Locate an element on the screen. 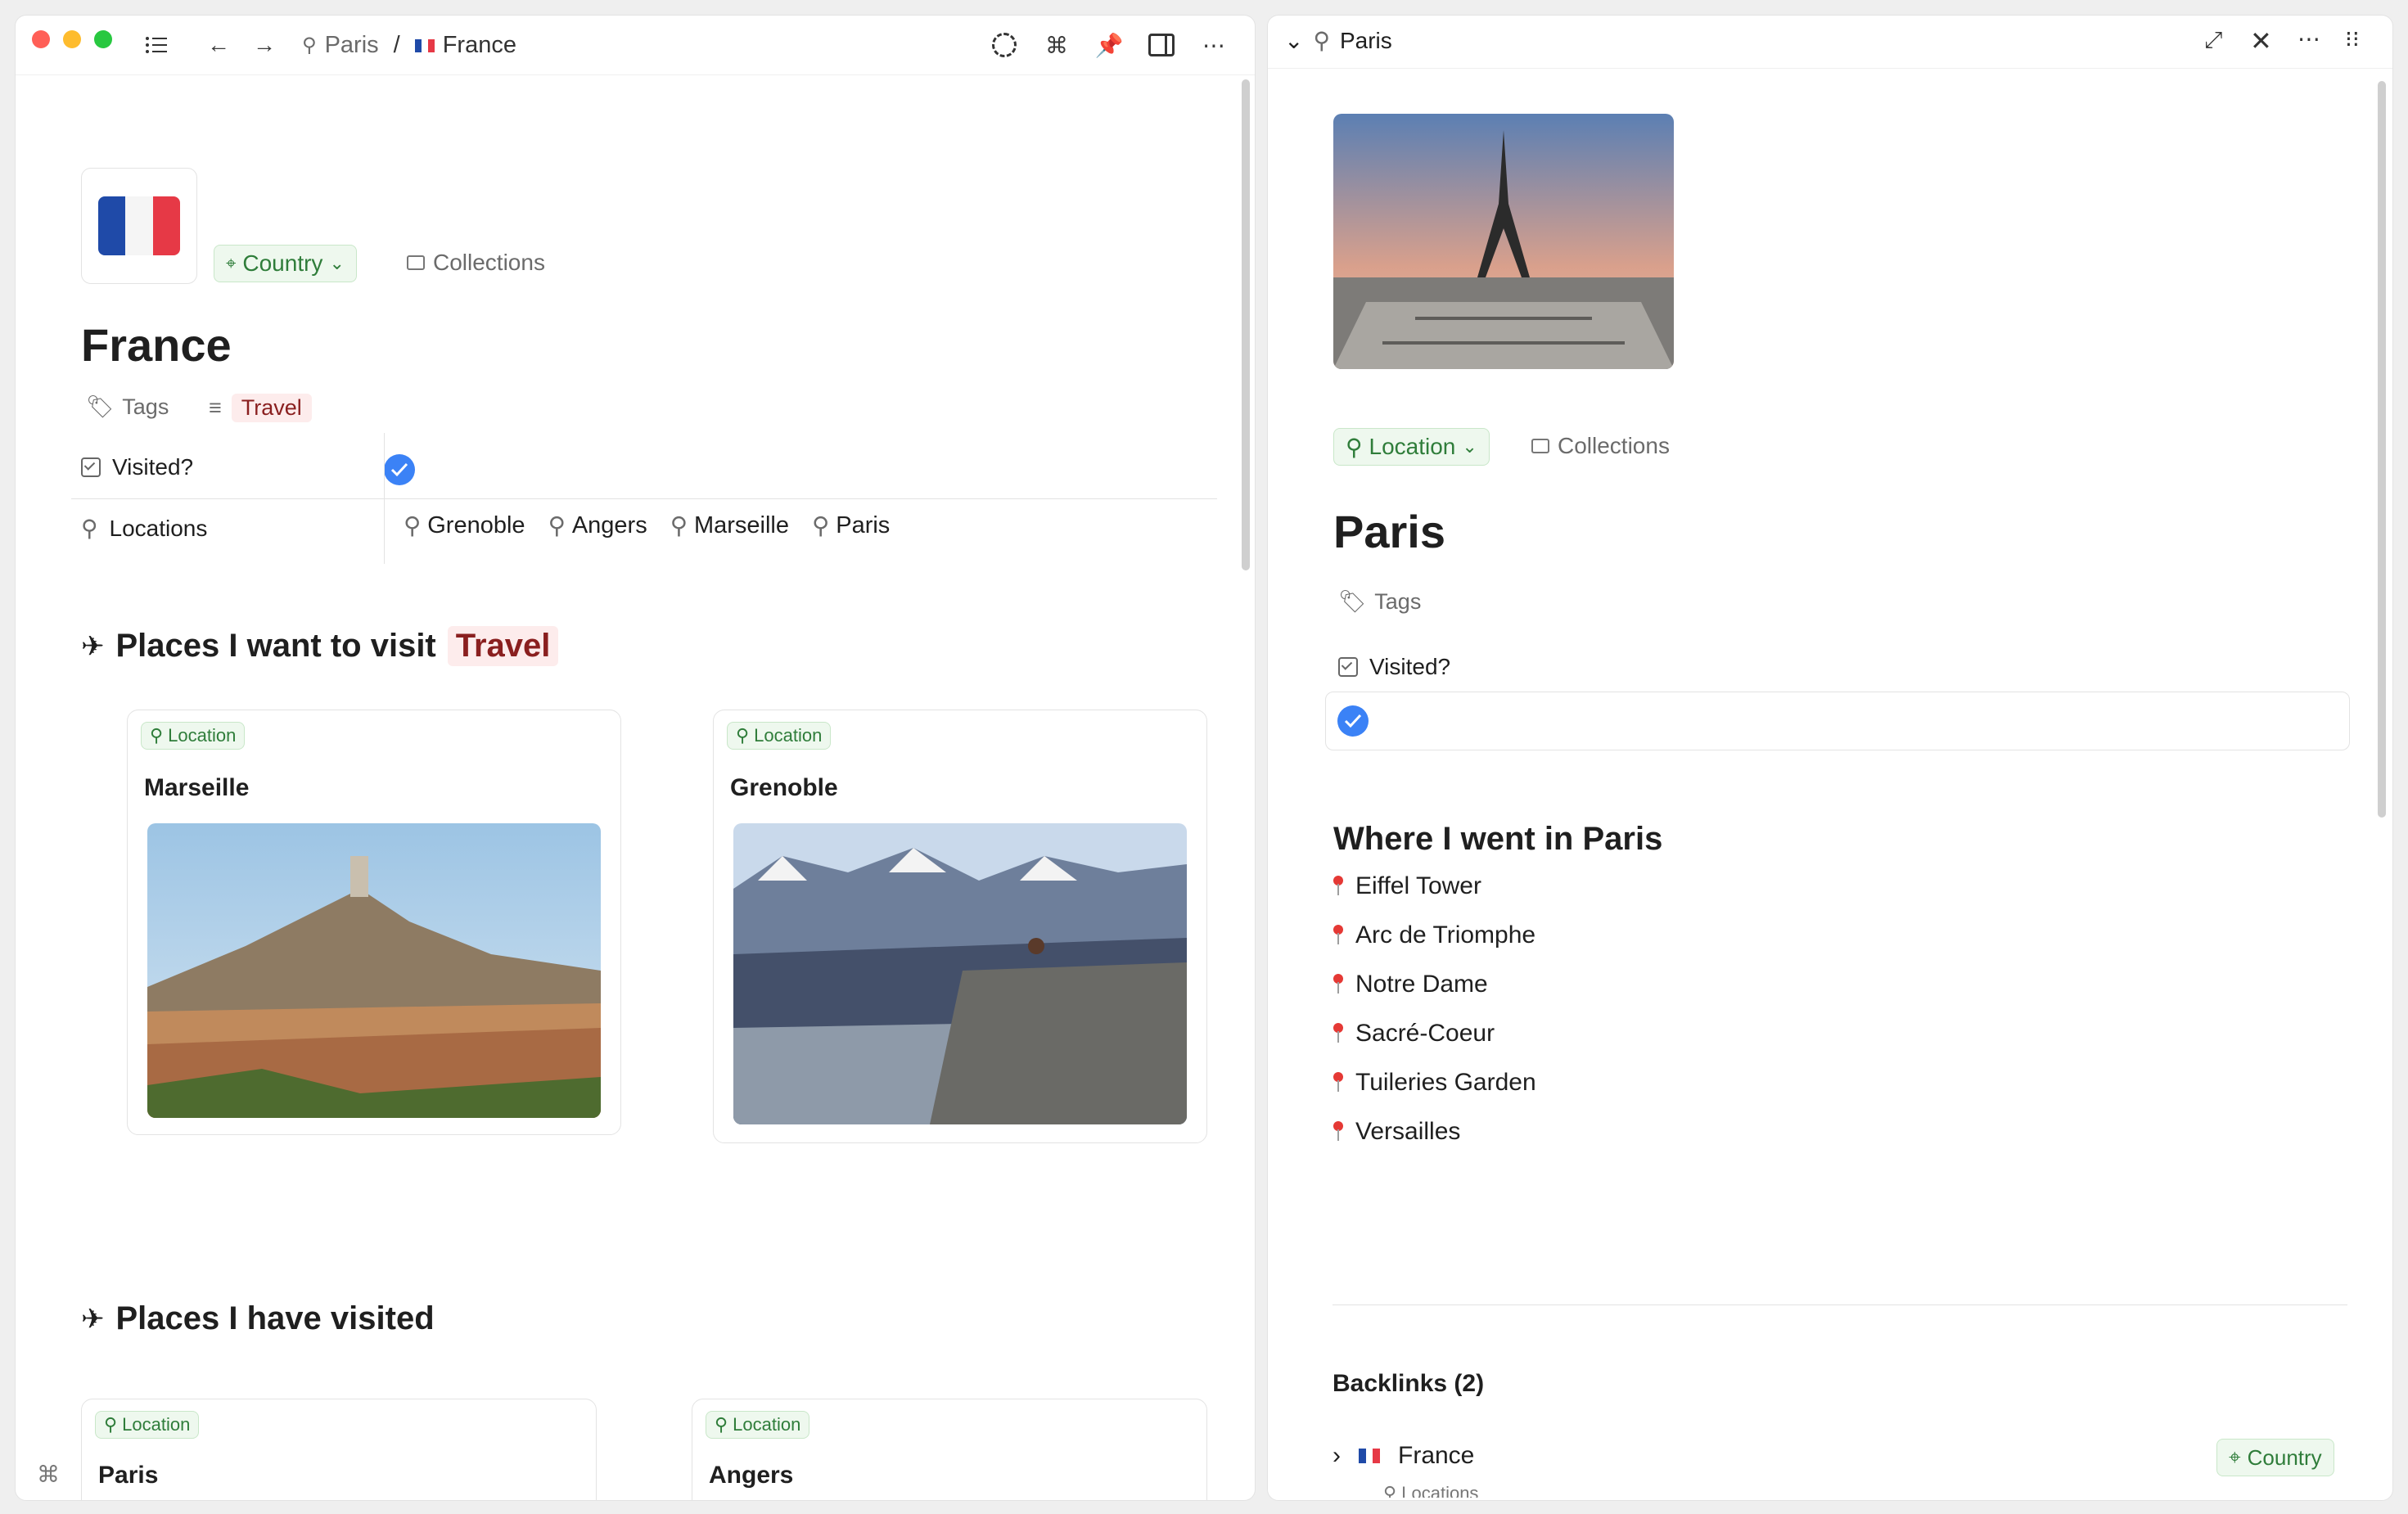 The image size is (2408, 1514). expand-button: ⤢ is located at coordinates (2213, 40).